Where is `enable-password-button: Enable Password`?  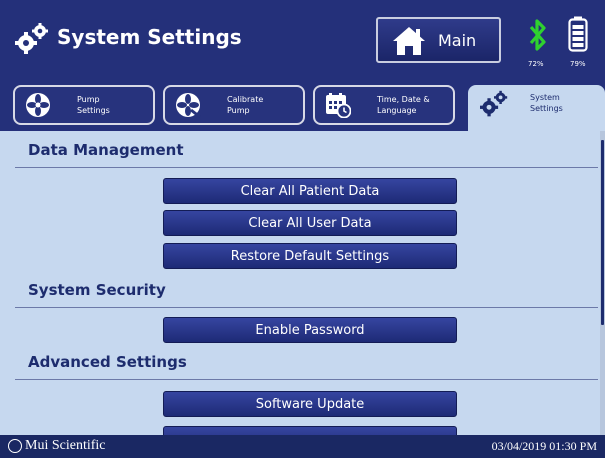 enable-password-button: Enable Password is located at coordinates (310, 330).